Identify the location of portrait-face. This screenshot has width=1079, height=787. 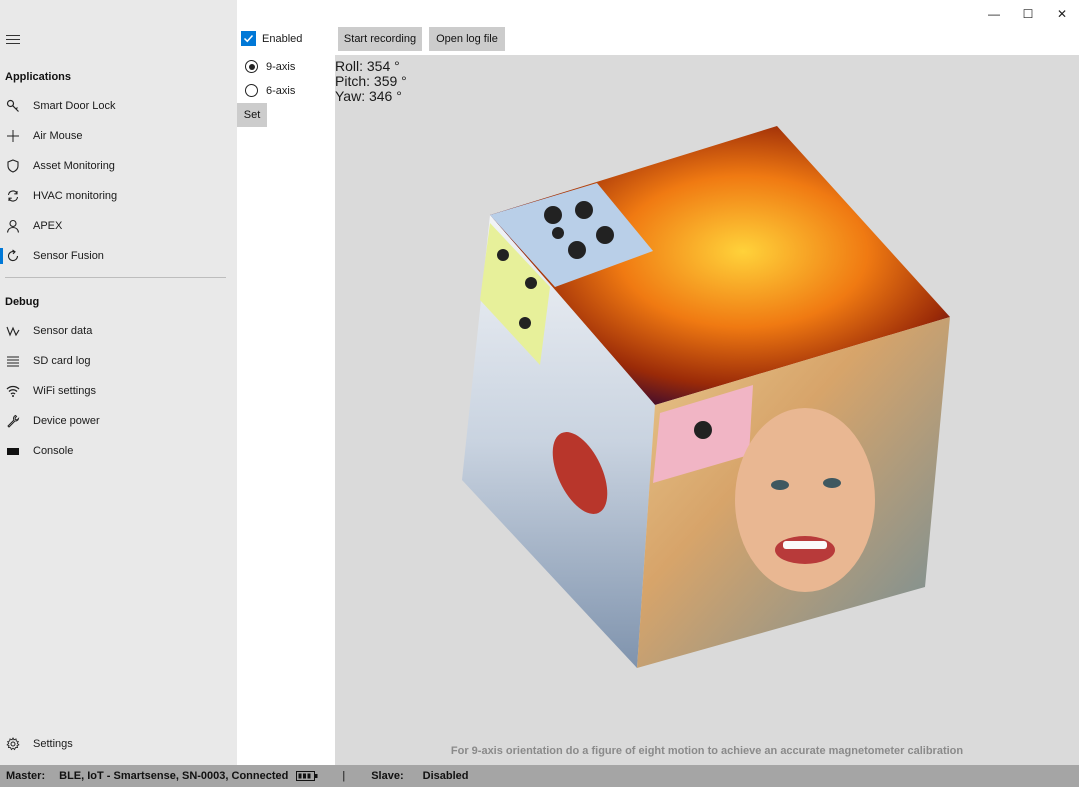
(805, 500).